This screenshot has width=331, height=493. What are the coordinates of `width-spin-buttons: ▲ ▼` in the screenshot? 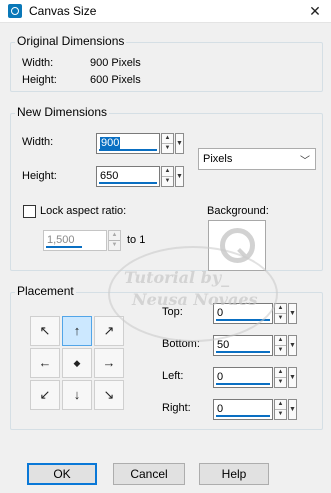 It's located at (167, 143).